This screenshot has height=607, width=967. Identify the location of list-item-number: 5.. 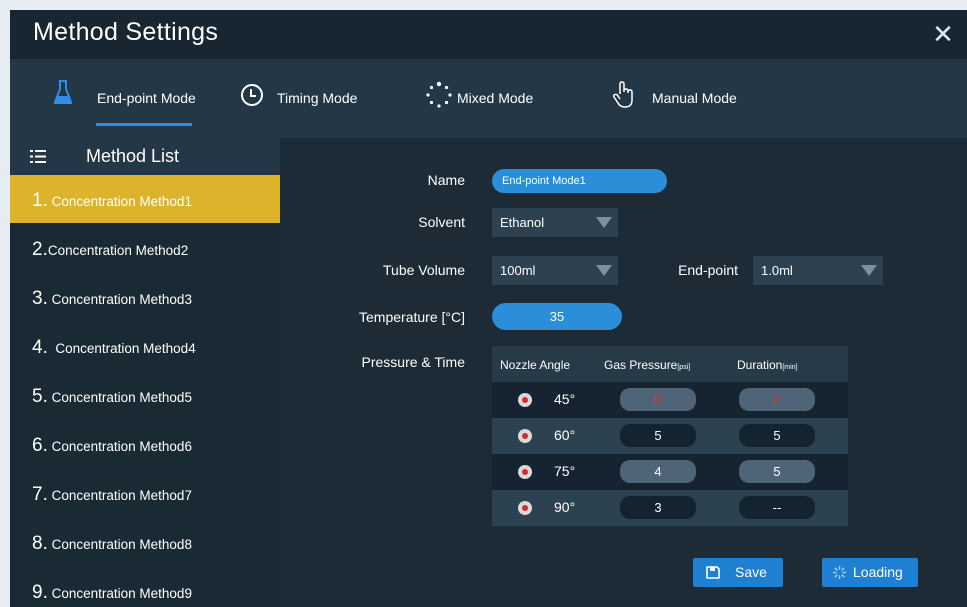
(40, 396).